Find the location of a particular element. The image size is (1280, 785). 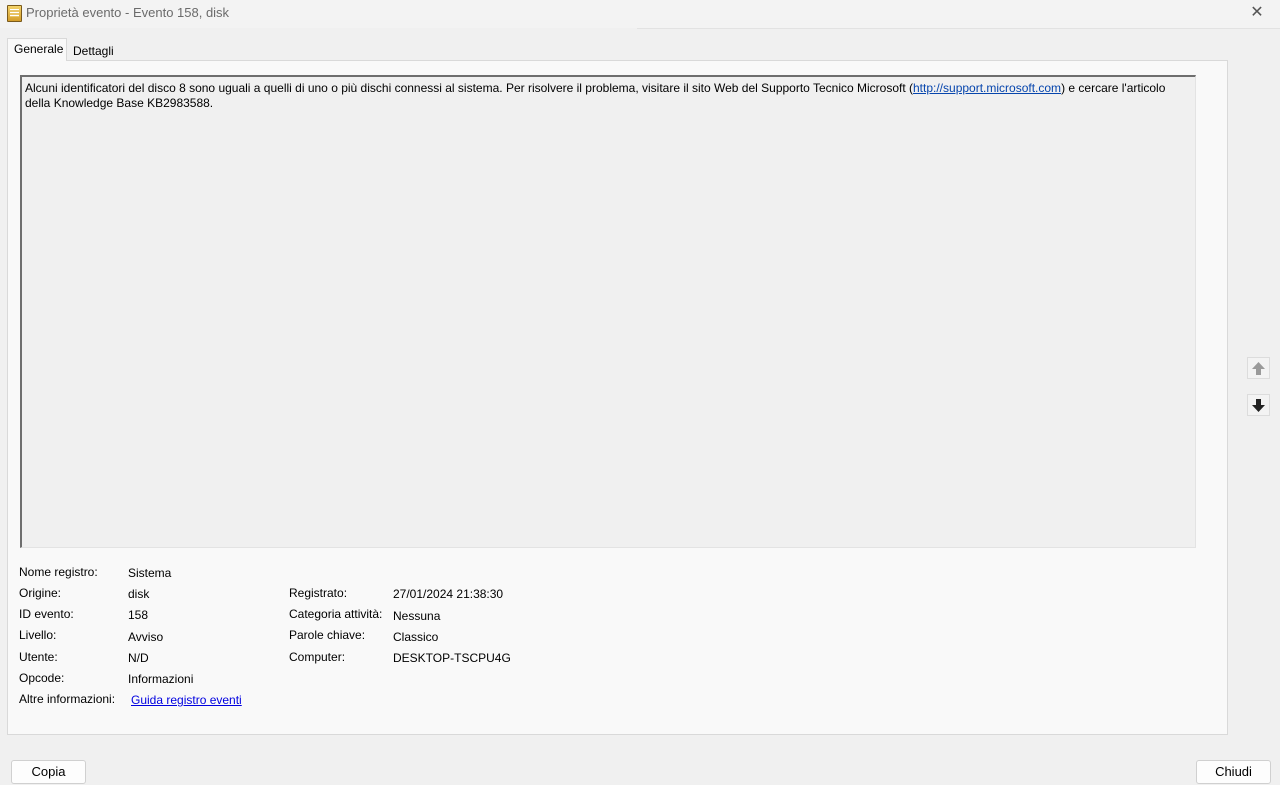

close-button: Chiudi is located at coordinates (1233, 772).